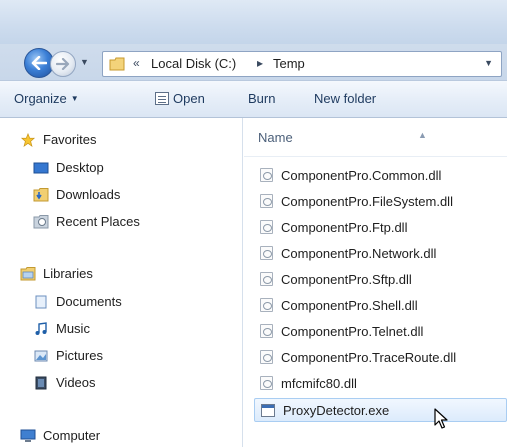 This screenshot has width=507, height=447. What do you see at coordinates (73, 328) in the screenshot?
I see `music-label: Music` at bounding box center [73, 328].